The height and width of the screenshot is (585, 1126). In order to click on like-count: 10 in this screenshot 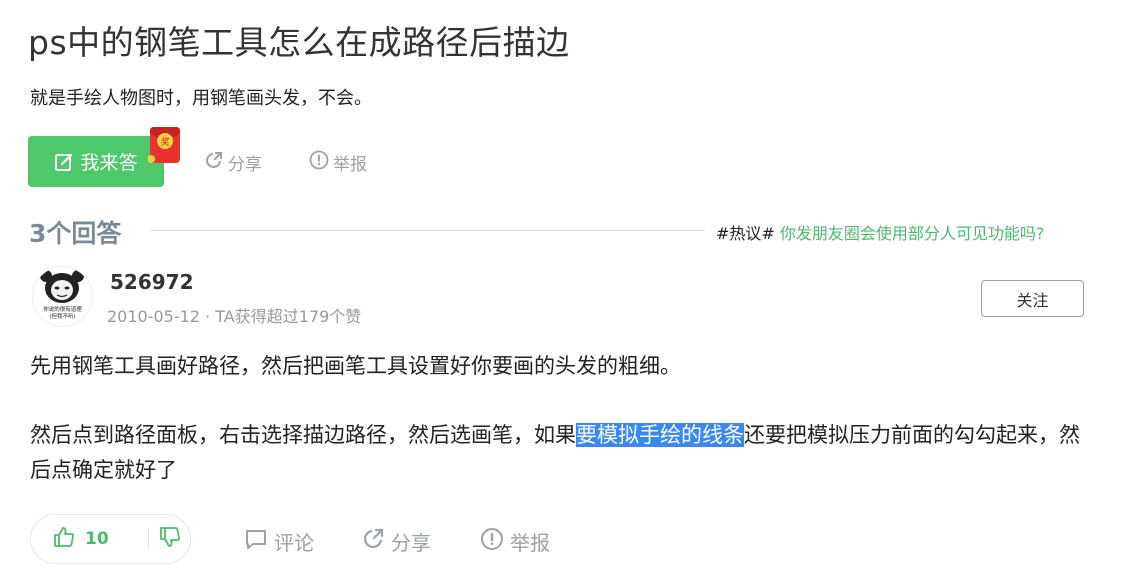, I will do `click(97, 539)`.